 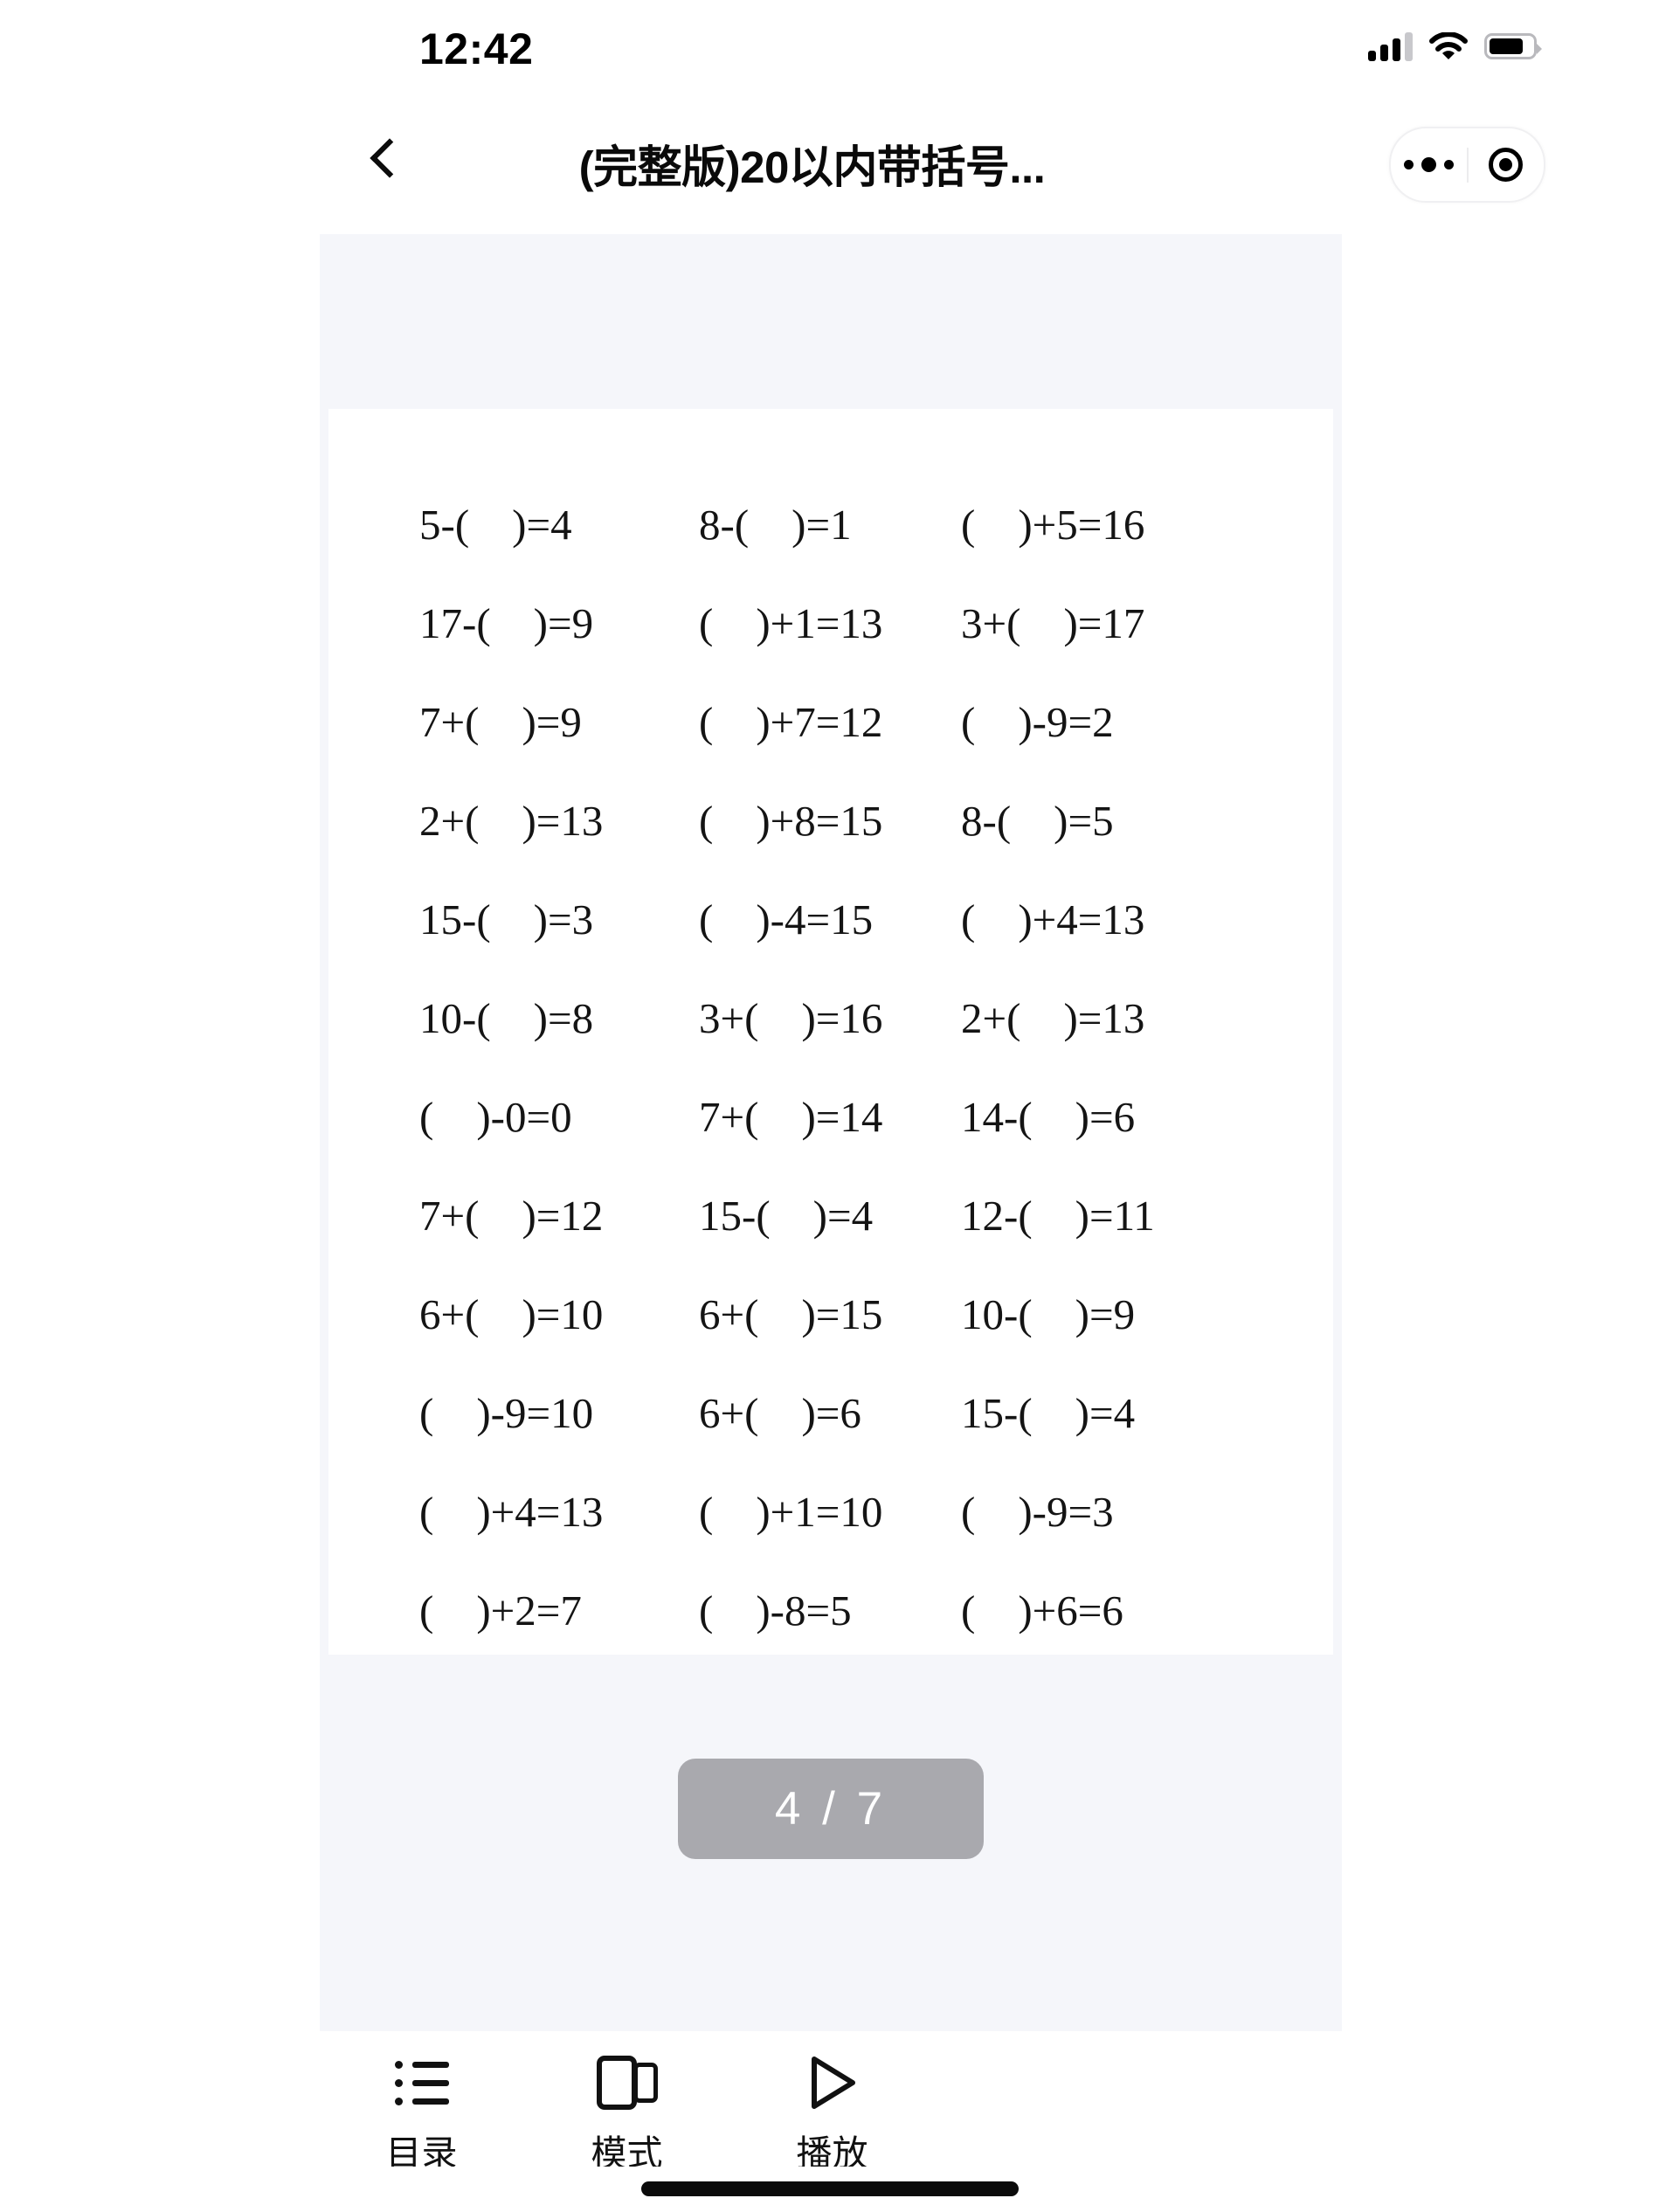 I want to click on problem-cell: 12-( )=11, so click(x=1058, y=1216).